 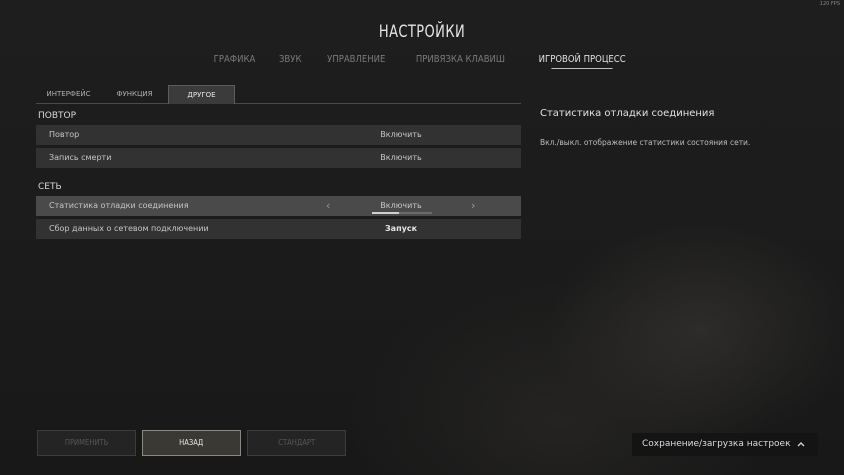 What do you see at coordinates (278, 229) in the screenshot?
I see `setting-row-network-data-collection: Сбор данных о сетевом подключении Запуск` at bounding box center [278, 229].